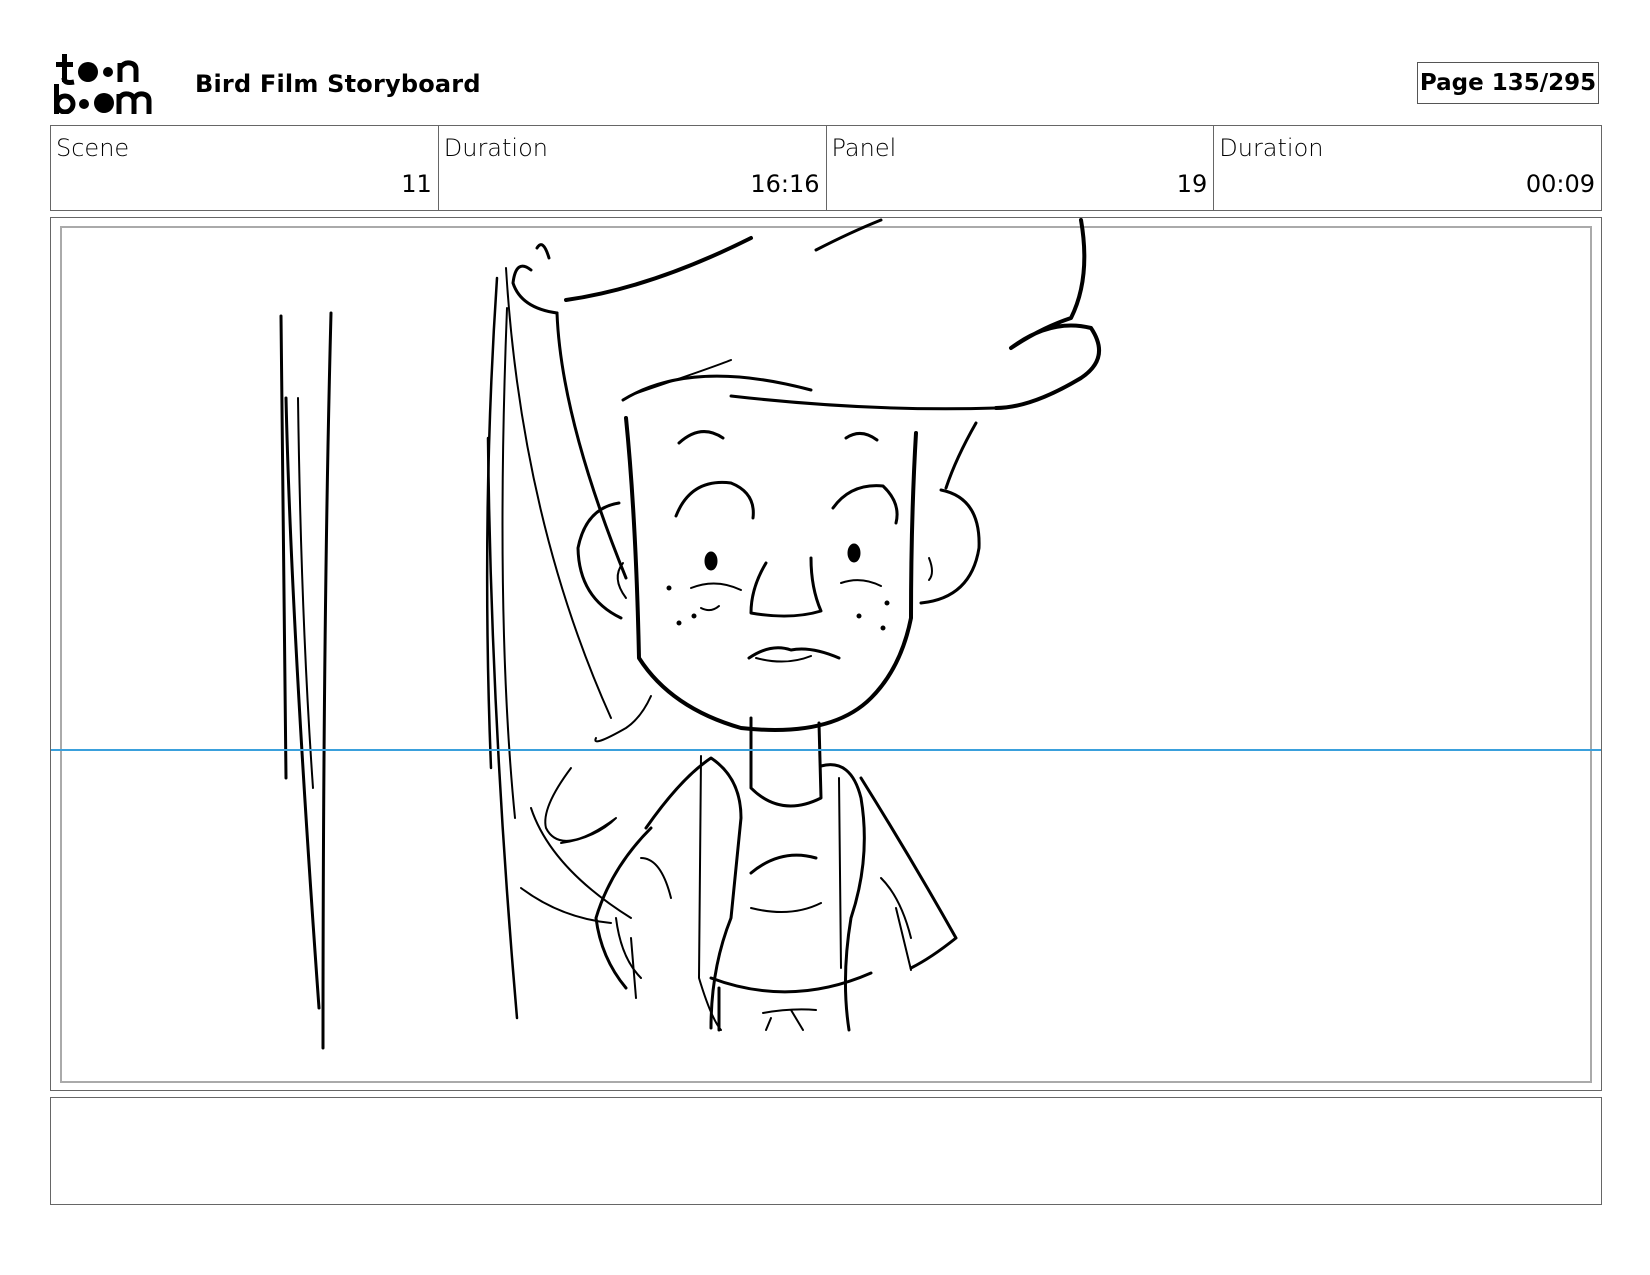  What do you see at coordinates (103, 84) in the screenshot?
I see `toon-boom-logo` at bounding box center [103, 84].